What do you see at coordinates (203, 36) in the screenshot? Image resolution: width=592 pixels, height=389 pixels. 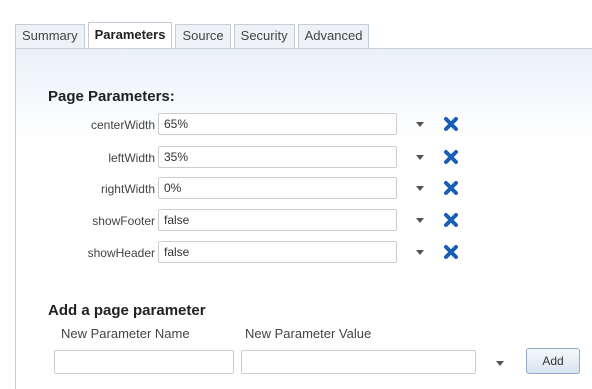 I see `tab-source: Source` at bounding box center [203, 36].